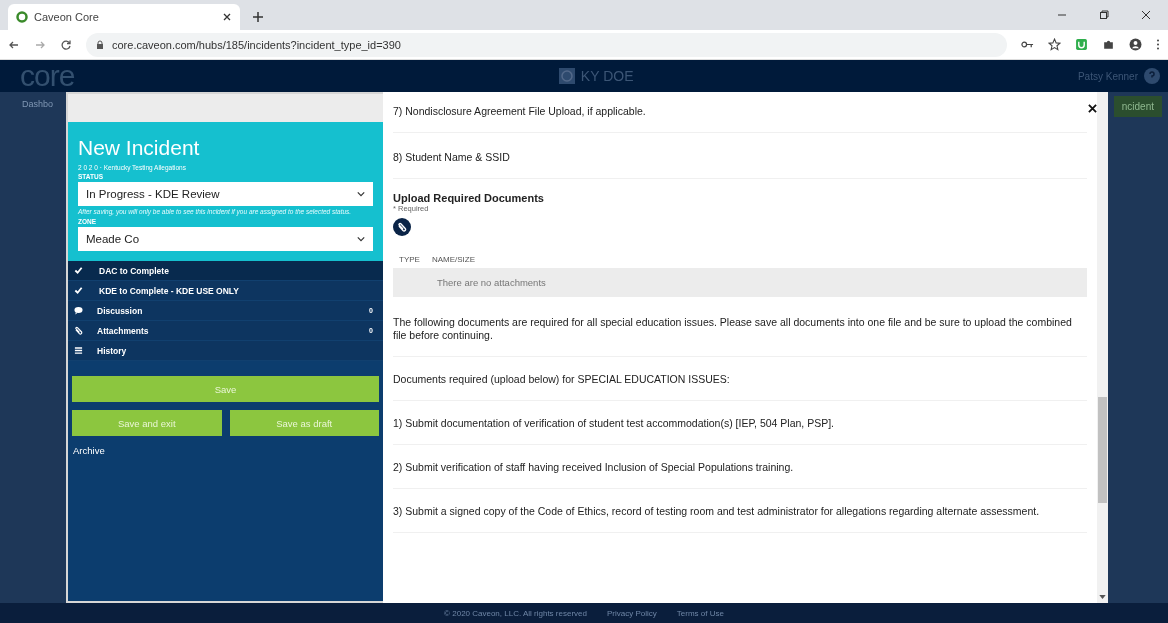  Describe the element at coordinates (225, 271) in the screenshot. I see `section-item: DAC to Complete` at that location.